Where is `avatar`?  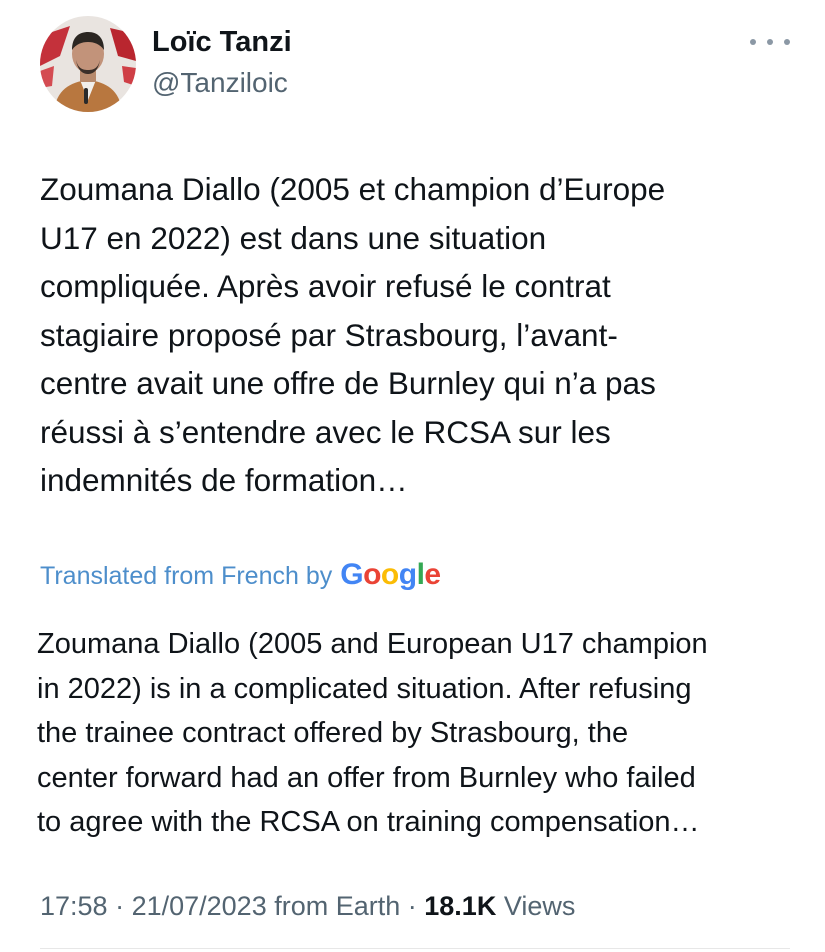
avatar is located at coordinates (88, 64).